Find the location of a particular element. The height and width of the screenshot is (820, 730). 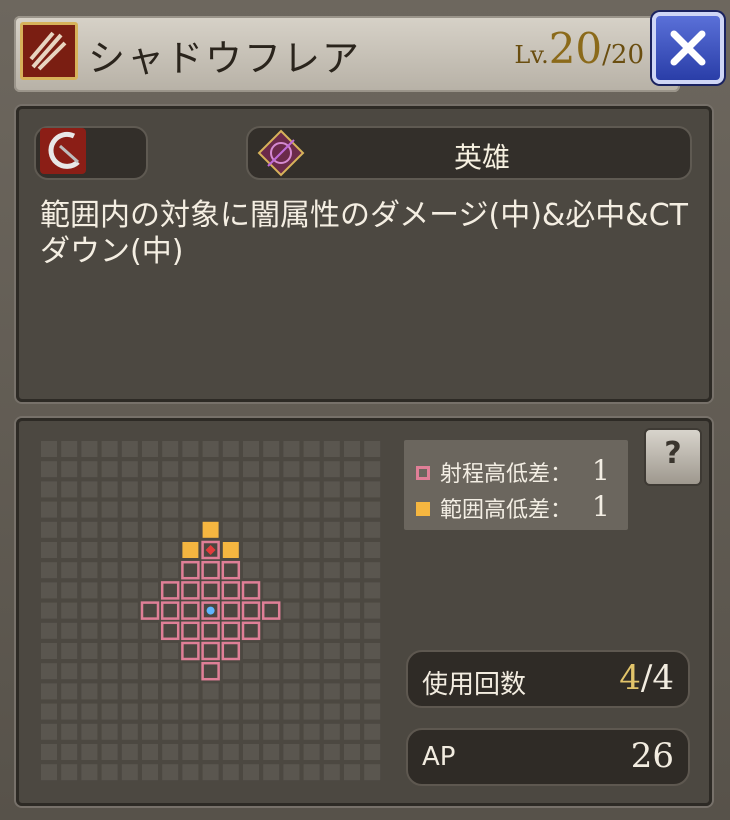

level-max: /20 is located at coordinates (623, 55).